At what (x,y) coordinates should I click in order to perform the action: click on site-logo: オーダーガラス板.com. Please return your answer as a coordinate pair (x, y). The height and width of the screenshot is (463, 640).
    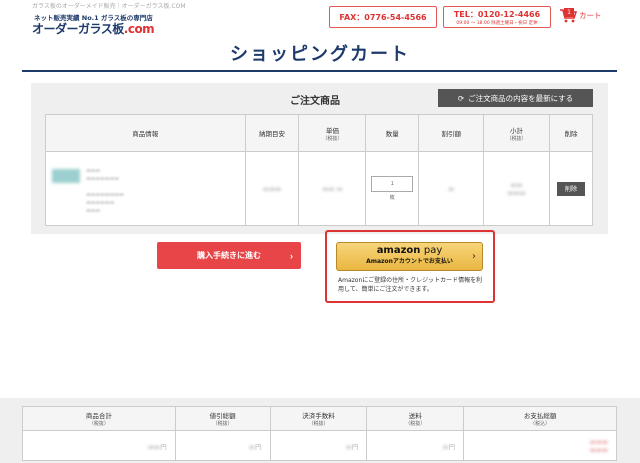
    Looking at the image, I should click on (93, 28).